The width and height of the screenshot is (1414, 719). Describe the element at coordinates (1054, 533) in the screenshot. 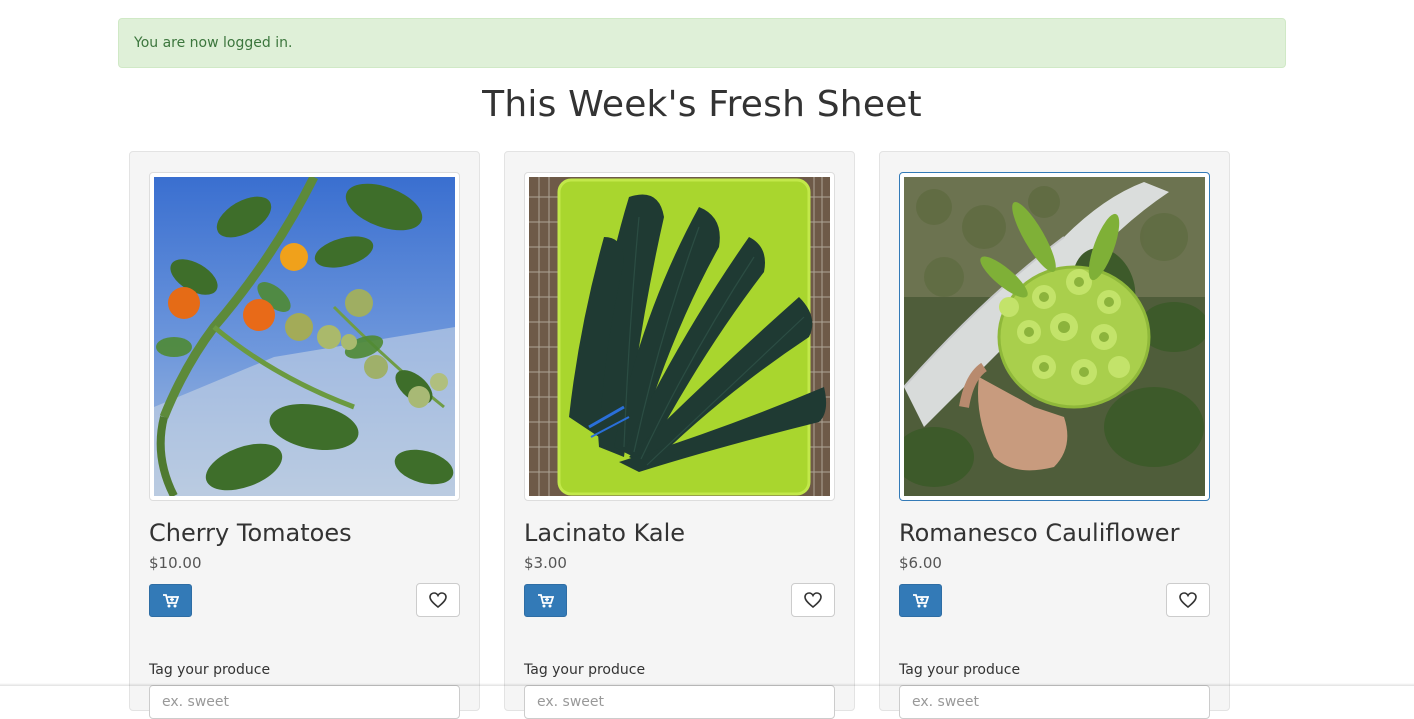

I see `product-name: Romanesco Cauliflower` at that location.